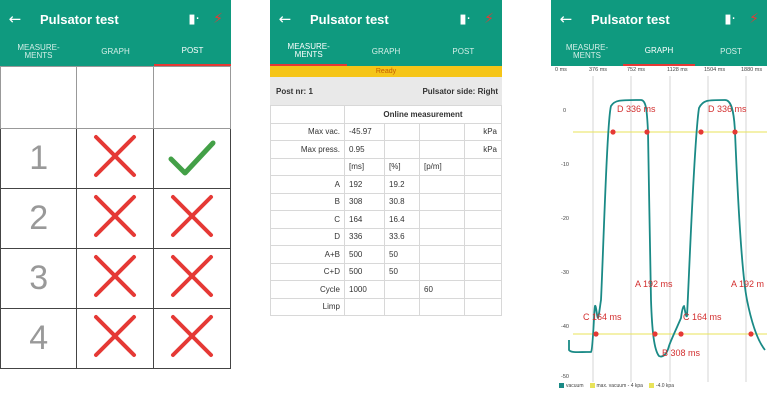  I want to click on legend-item: max. vacuum - 4 kpa, so click(616, 386).